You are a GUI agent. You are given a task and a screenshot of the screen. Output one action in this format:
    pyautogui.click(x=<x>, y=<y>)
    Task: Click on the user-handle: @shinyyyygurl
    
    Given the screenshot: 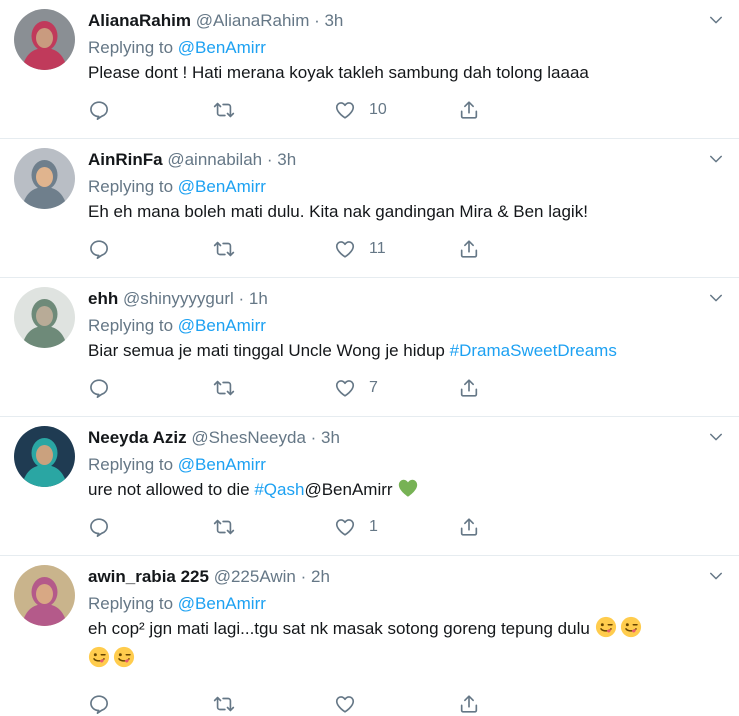 What is the action you would take?
    pyautogui.click(x=178, y=298)
    